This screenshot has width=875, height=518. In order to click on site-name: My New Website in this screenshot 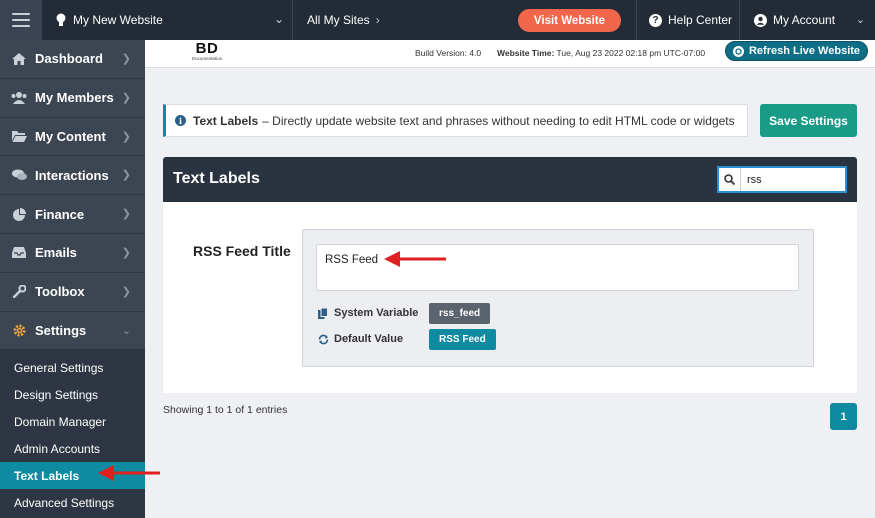, I will do `click(118, 20)`.